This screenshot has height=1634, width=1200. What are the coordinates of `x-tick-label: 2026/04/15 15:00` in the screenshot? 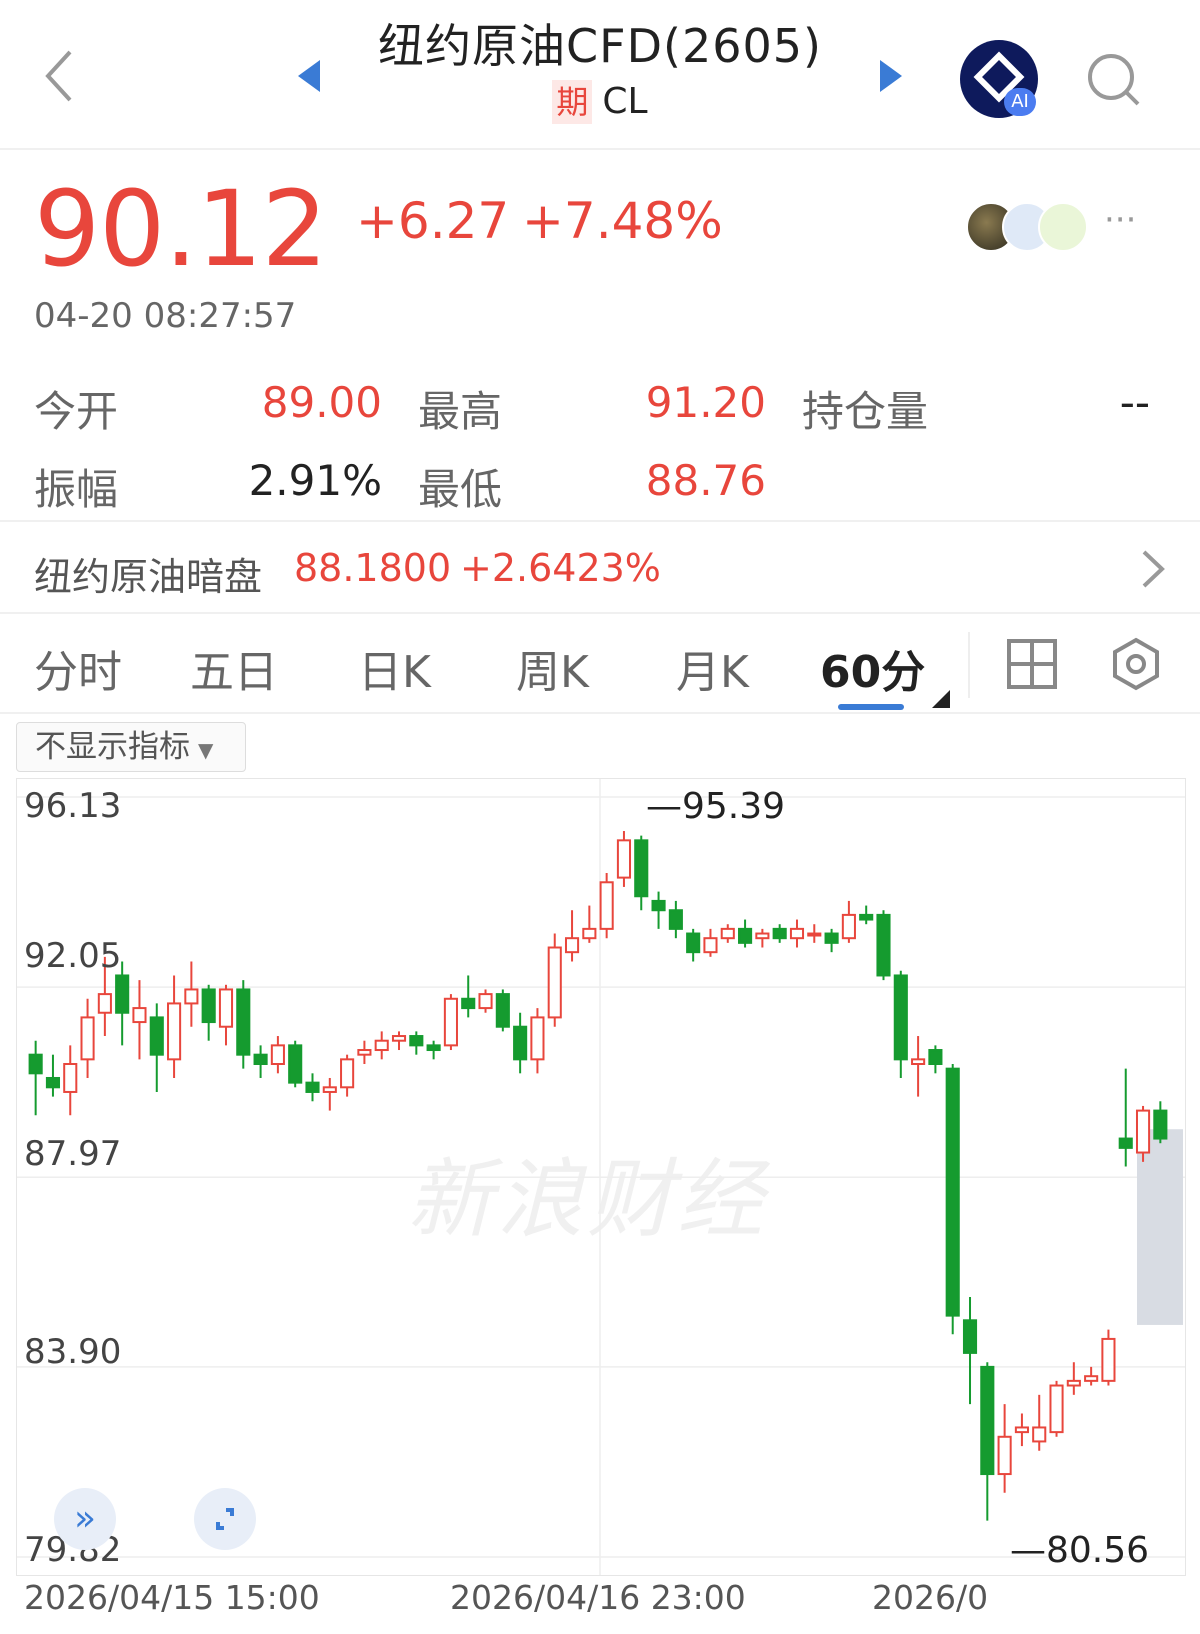 It's located at (172, 1597).